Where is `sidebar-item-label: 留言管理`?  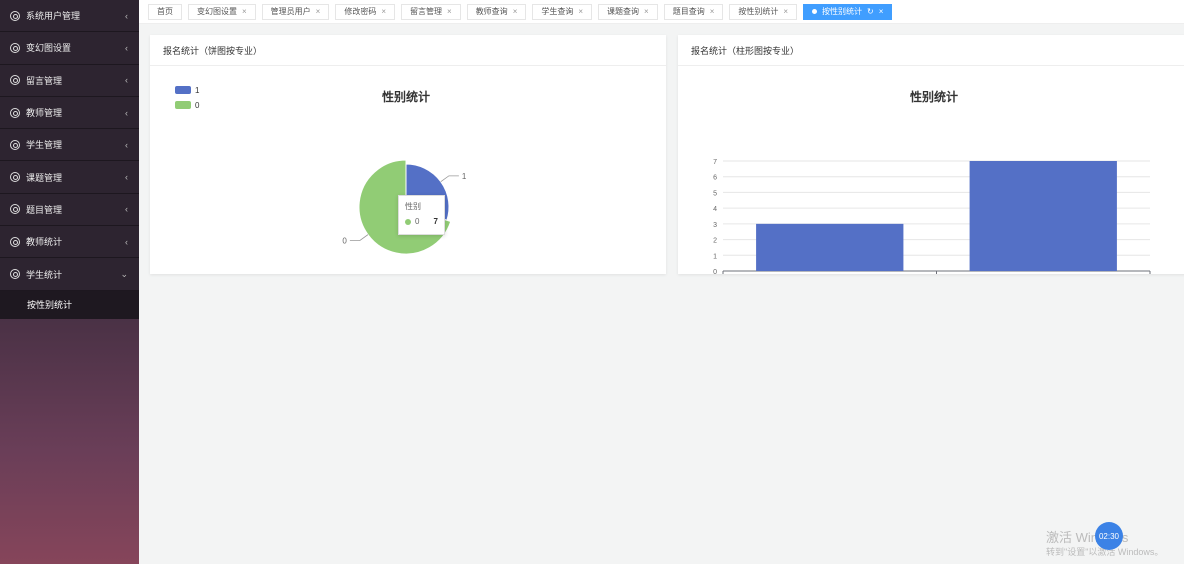 sidebar-item-label: 留言管理 is located at coordinates (44, 80).